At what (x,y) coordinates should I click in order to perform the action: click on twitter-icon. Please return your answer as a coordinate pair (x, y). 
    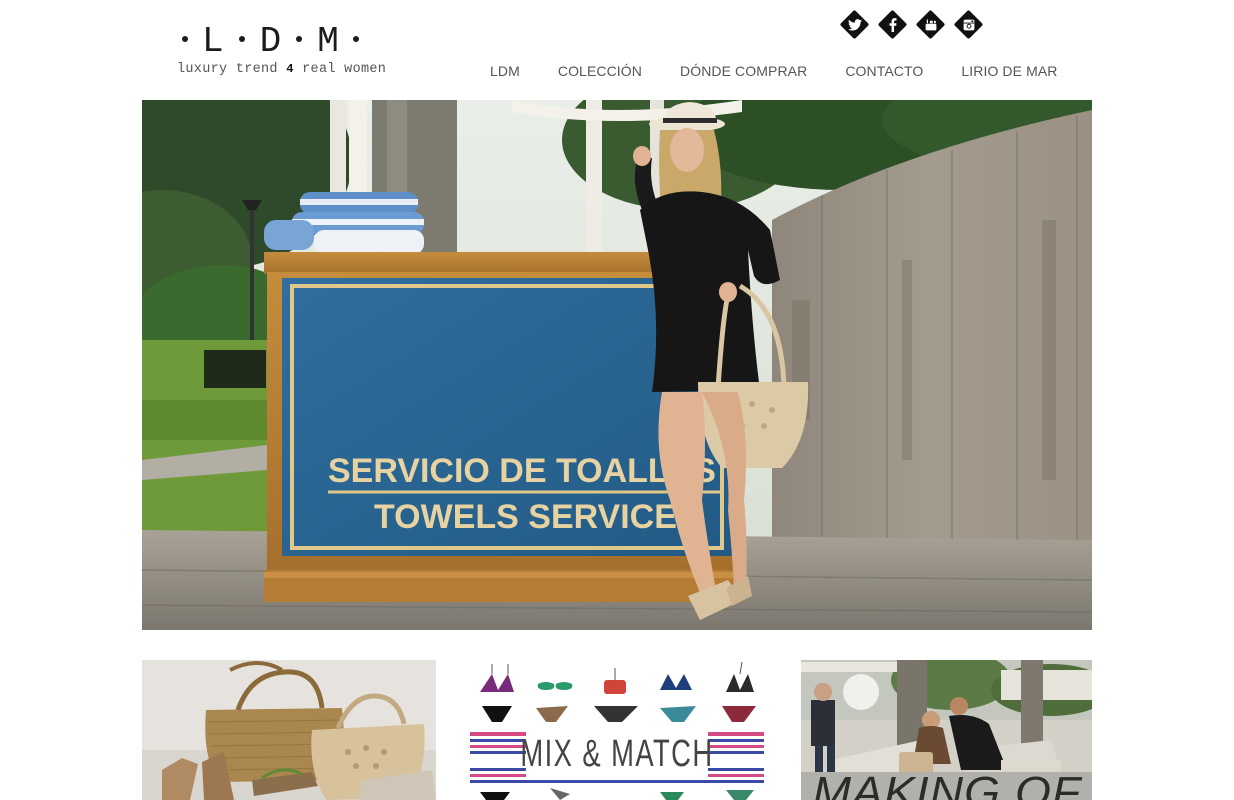
    Looking at the image, I should click on (854, 24).